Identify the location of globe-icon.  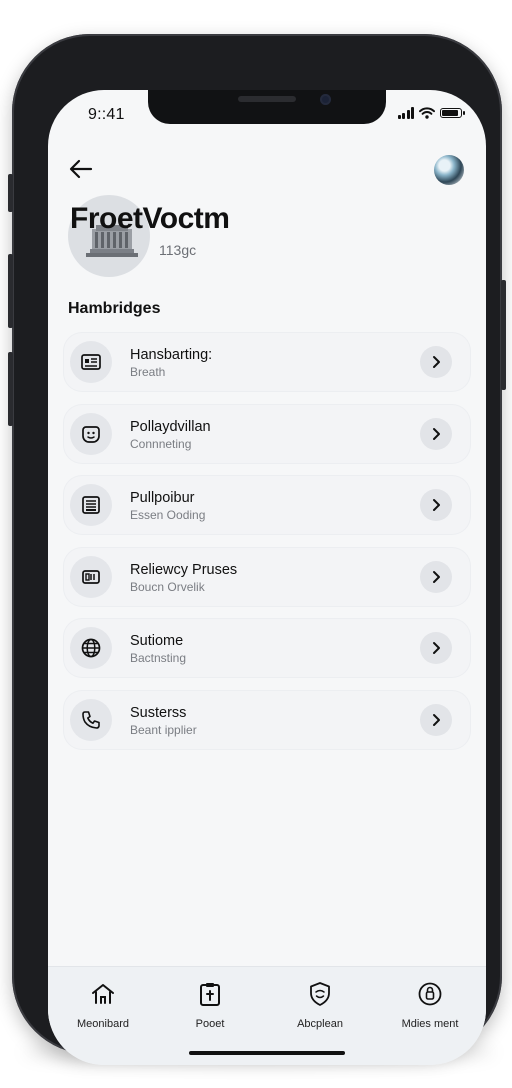
(91, 648).